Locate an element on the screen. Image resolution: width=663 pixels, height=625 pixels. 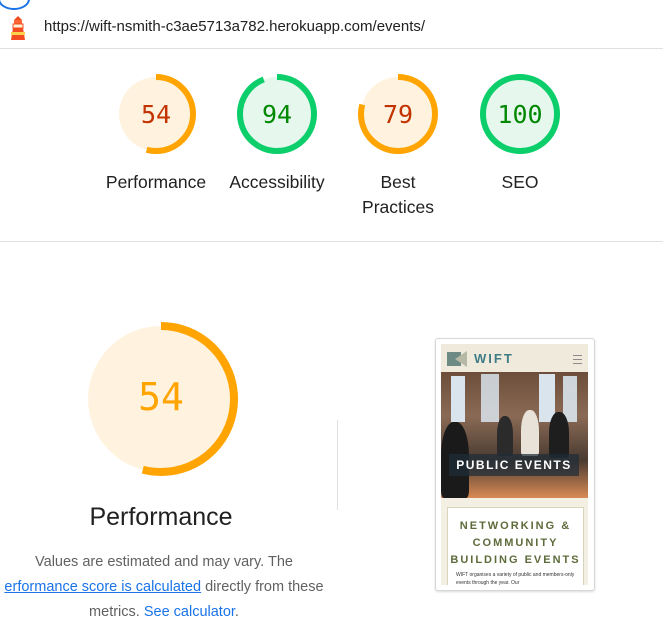
card-title-line1: NETWORKING & is located at coordinates (515, 526).